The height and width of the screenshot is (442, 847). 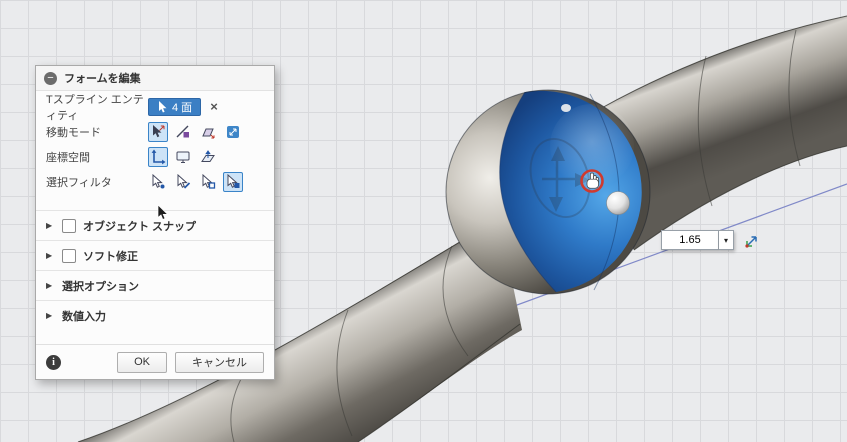 I want to click on move-face-icon, so click(x=208, y=133).